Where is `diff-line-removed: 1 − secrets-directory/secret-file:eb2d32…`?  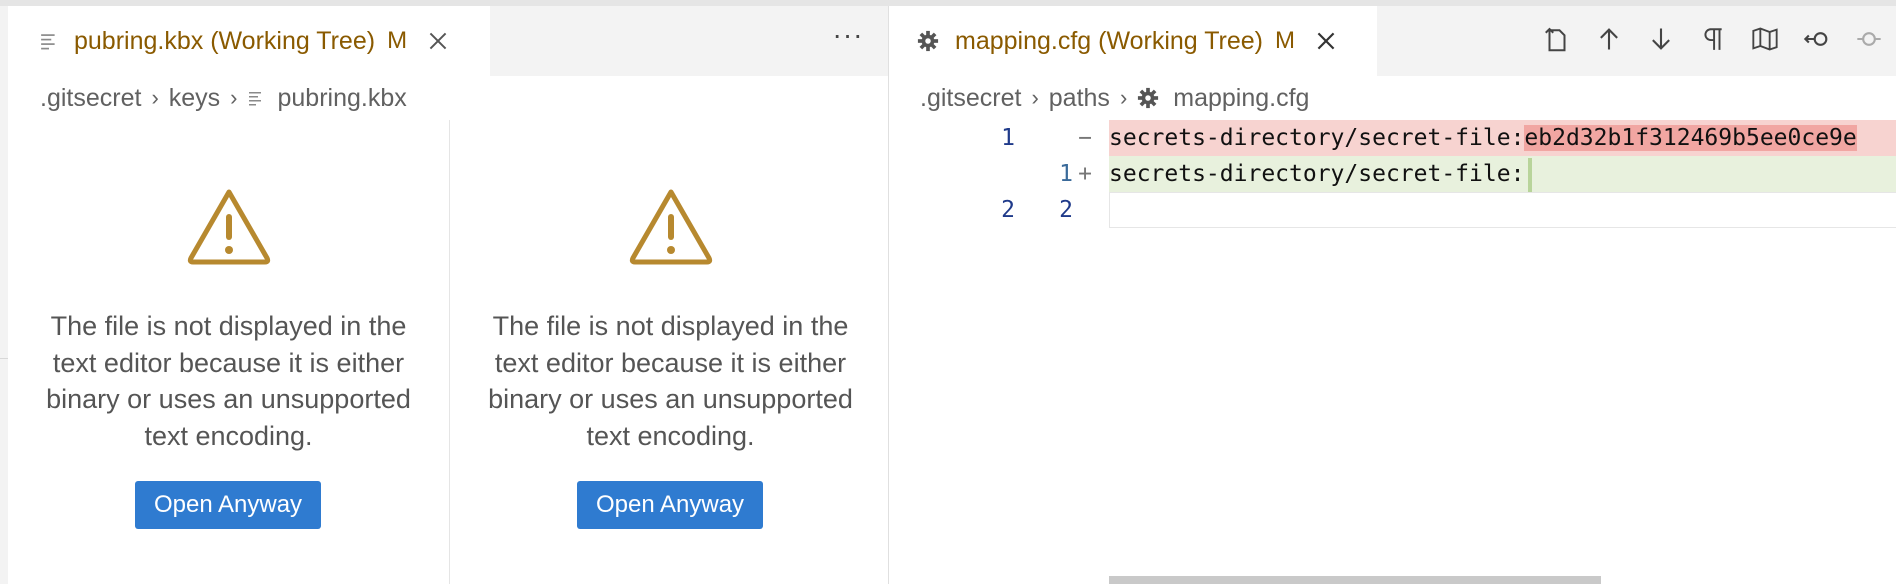
diff-line-removed: 1 − secrets-directory/secret-file:eb2d32… is located at coordinates (1392, 138).